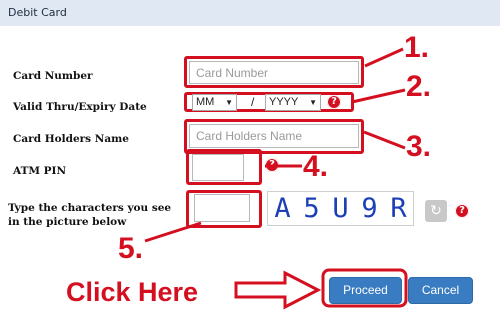 This screenshot has height=314, width=500. Describe the element at coordinates (440, 290) in the screenshot. I see `cancel-button: Cancel` at that location.